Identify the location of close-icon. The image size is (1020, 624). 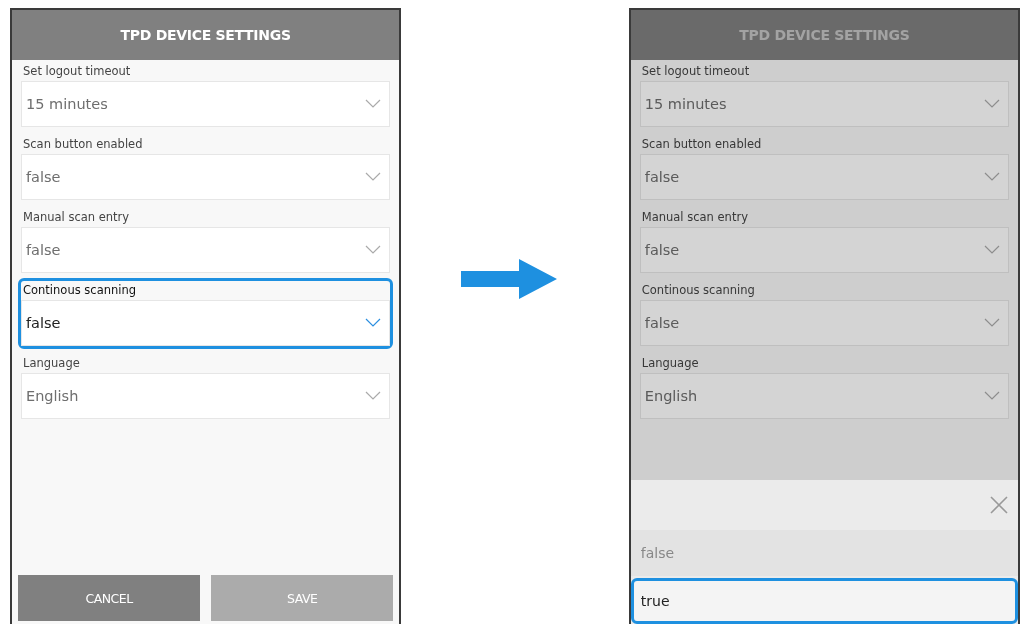
(999, 505).